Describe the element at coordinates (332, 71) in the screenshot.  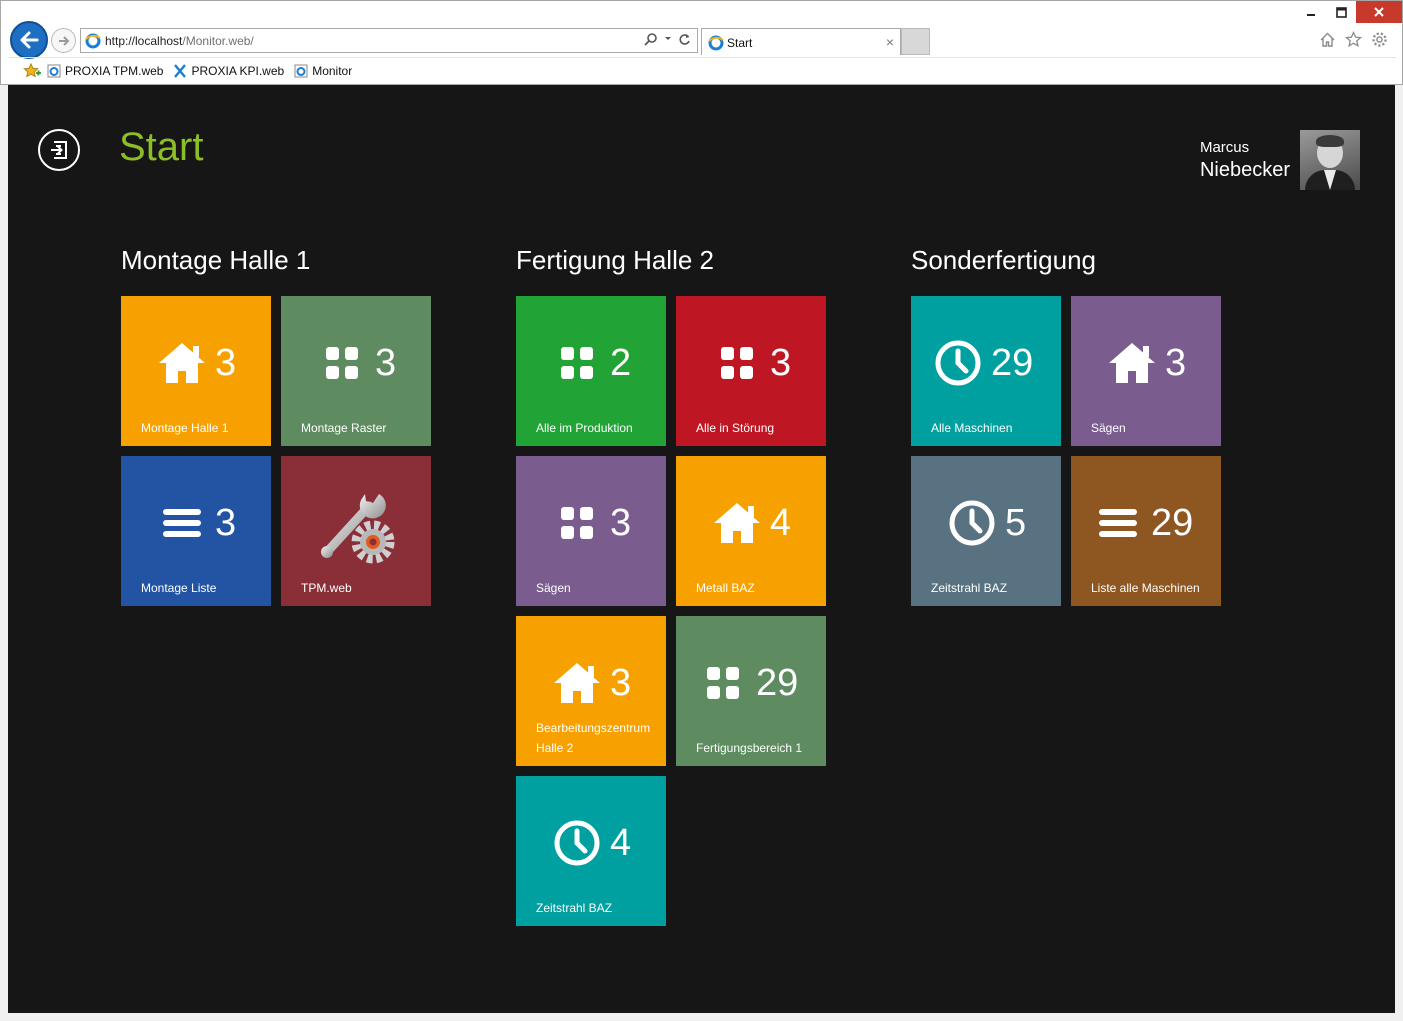
I see `favorite-label: Monitor` at that location.